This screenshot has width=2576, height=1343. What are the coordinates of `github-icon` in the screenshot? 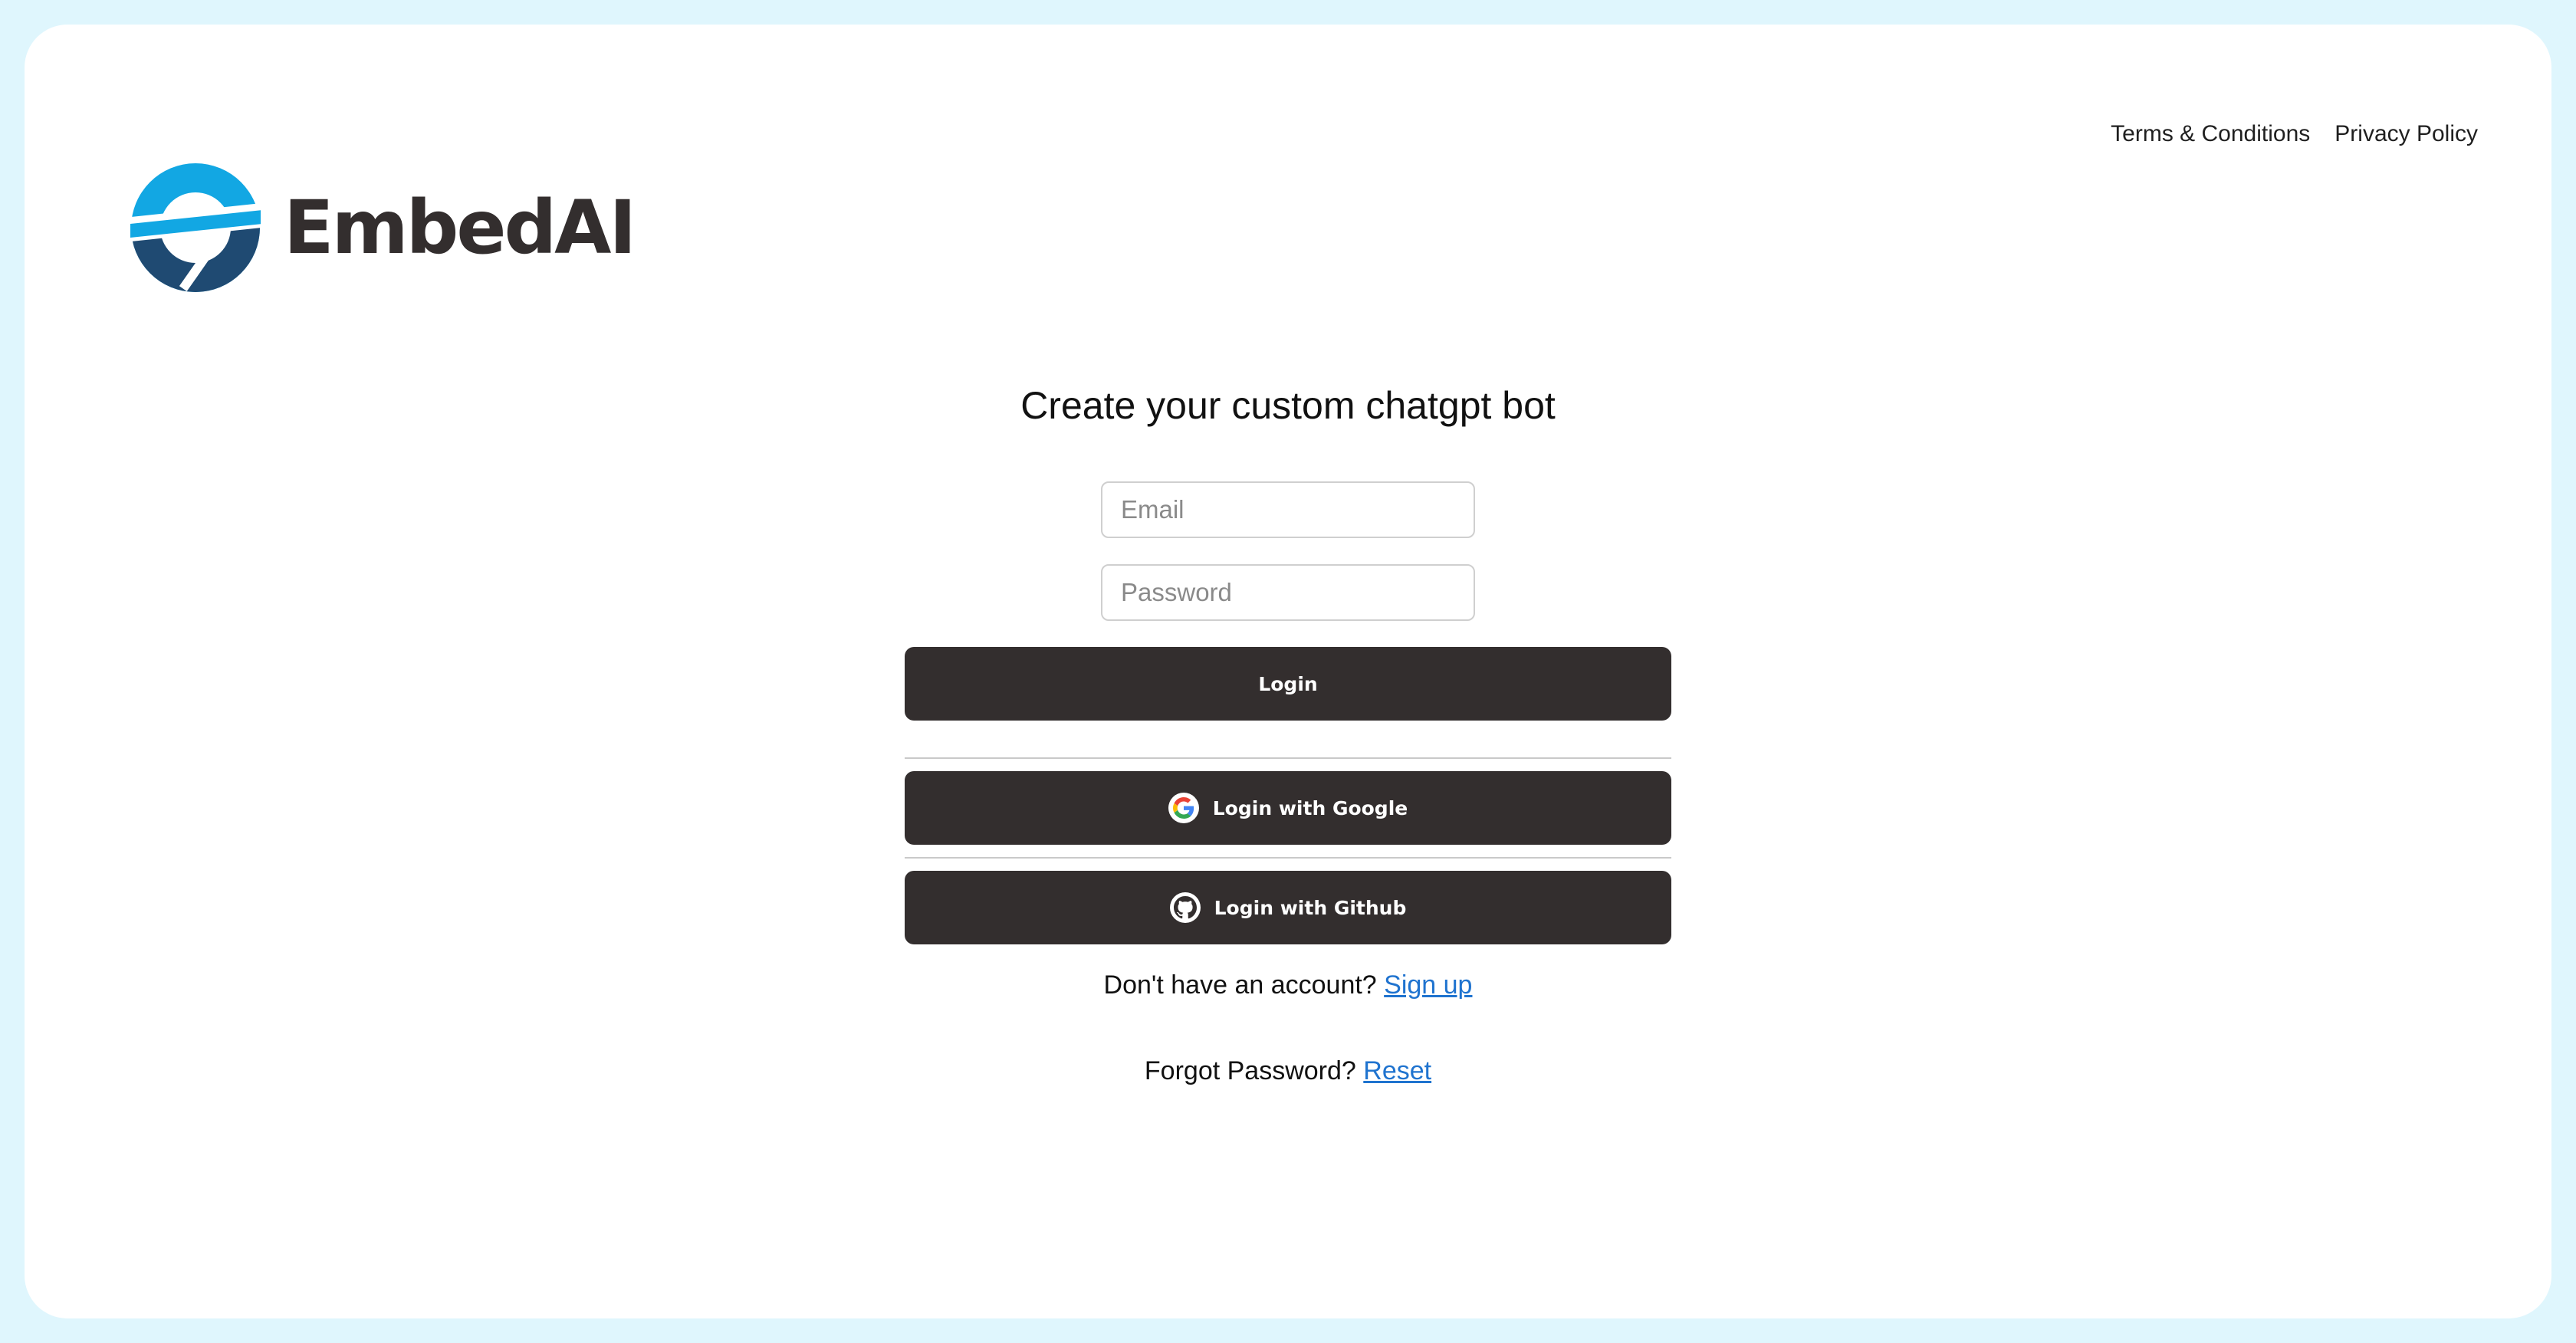 It's located at (1185, 908).